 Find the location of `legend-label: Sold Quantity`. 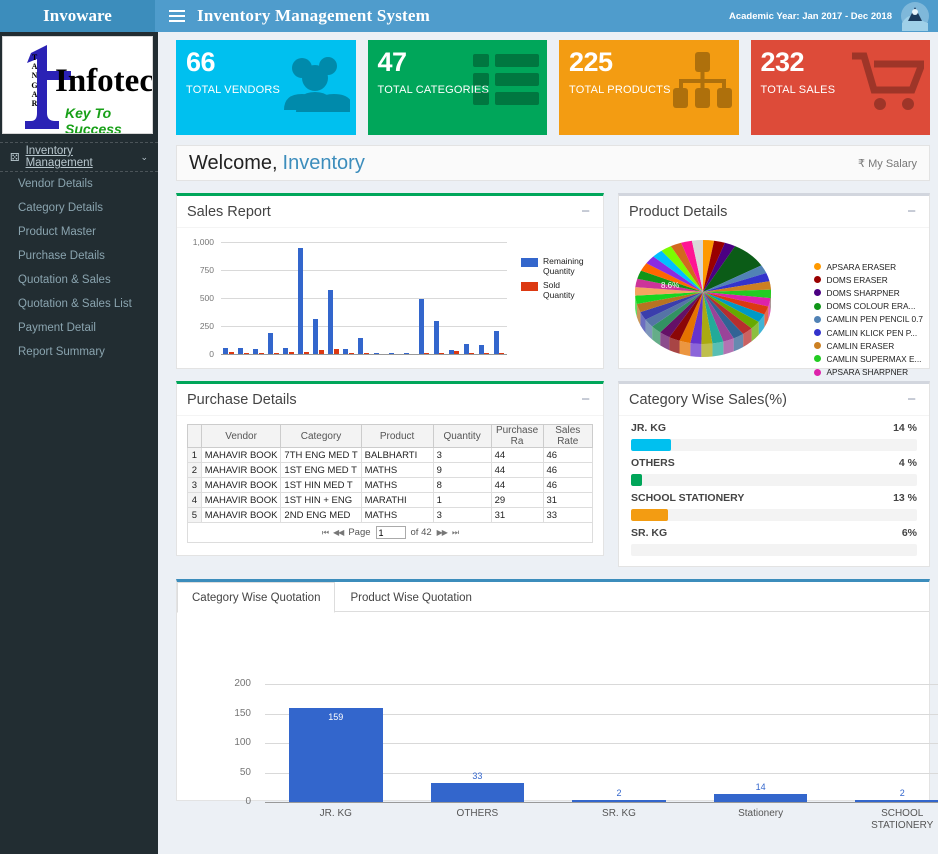

legend-label: Sold Quantity is located at coordinates (559, 290).